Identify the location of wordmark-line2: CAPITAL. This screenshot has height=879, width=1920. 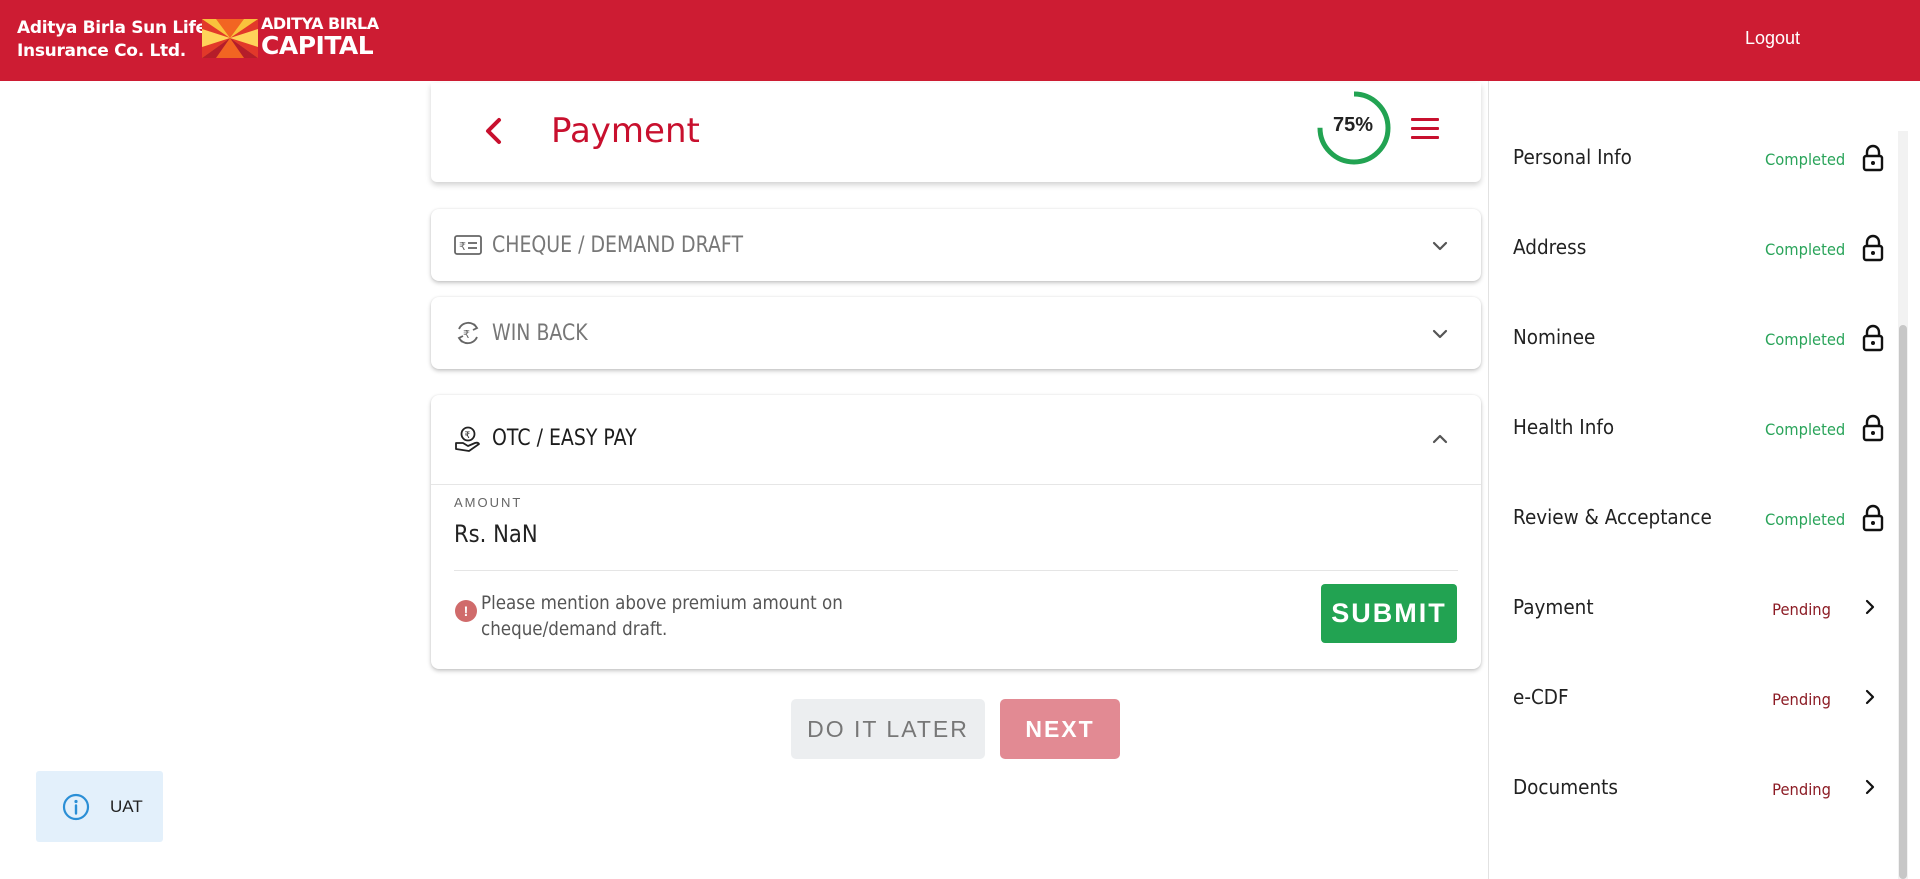
(317, 45).